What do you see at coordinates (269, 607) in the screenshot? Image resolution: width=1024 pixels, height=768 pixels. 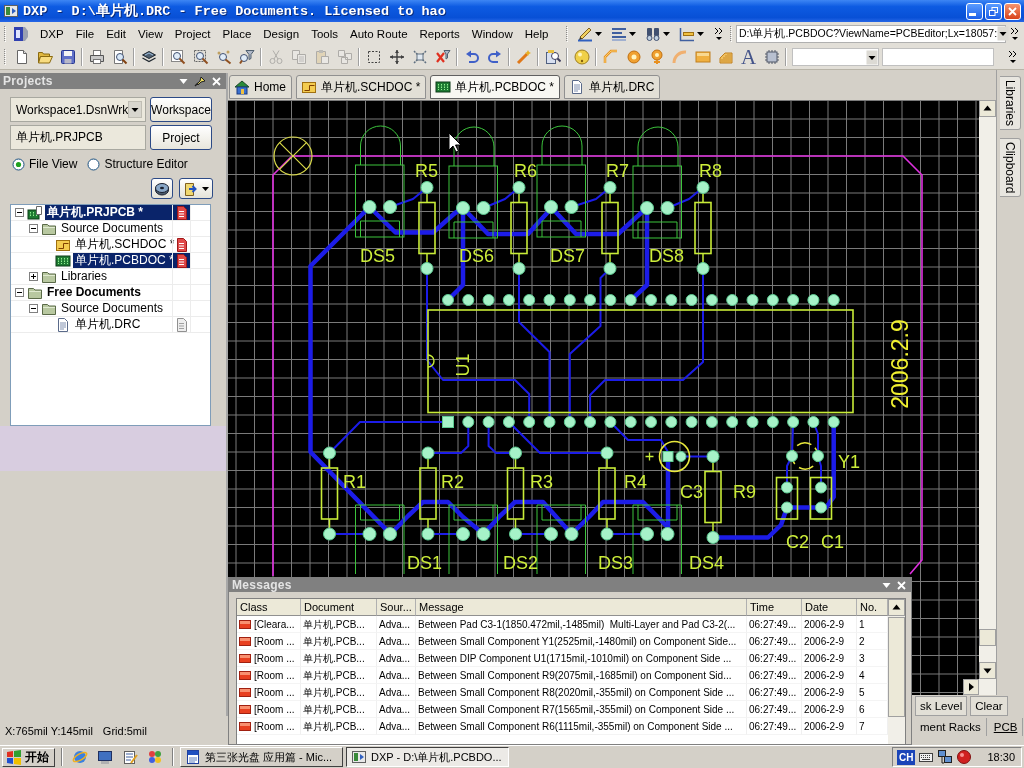 I see `column-header: Class` at bounding box center [269, 607].